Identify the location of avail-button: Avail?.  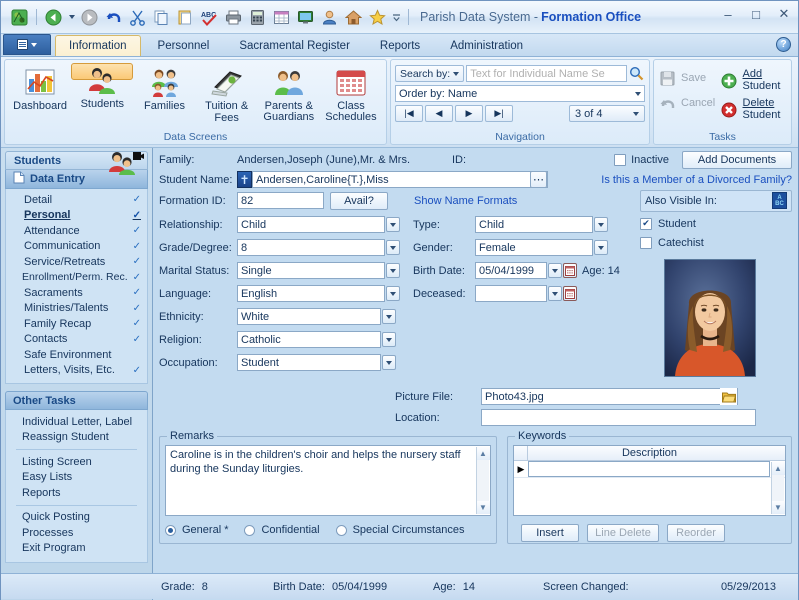
(359, 200).